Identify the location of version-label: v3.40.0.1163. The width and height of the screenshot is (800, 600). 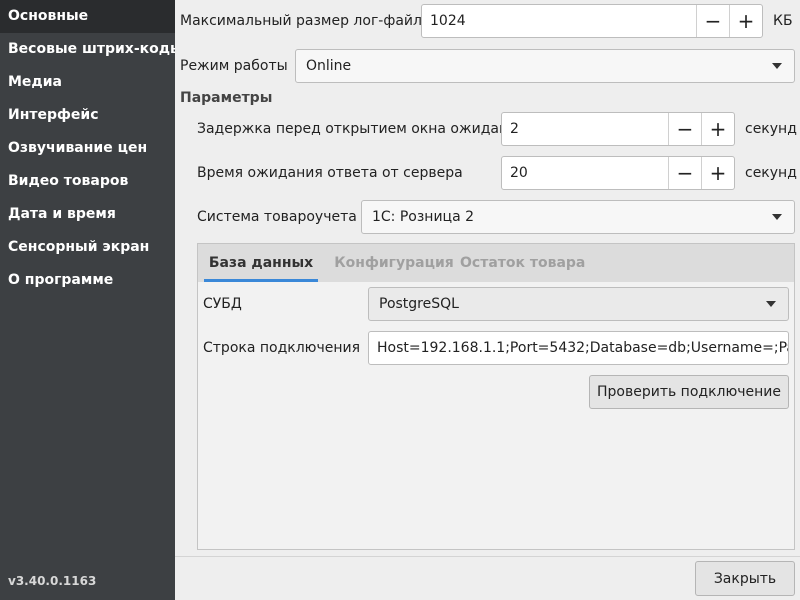
(52, 581).